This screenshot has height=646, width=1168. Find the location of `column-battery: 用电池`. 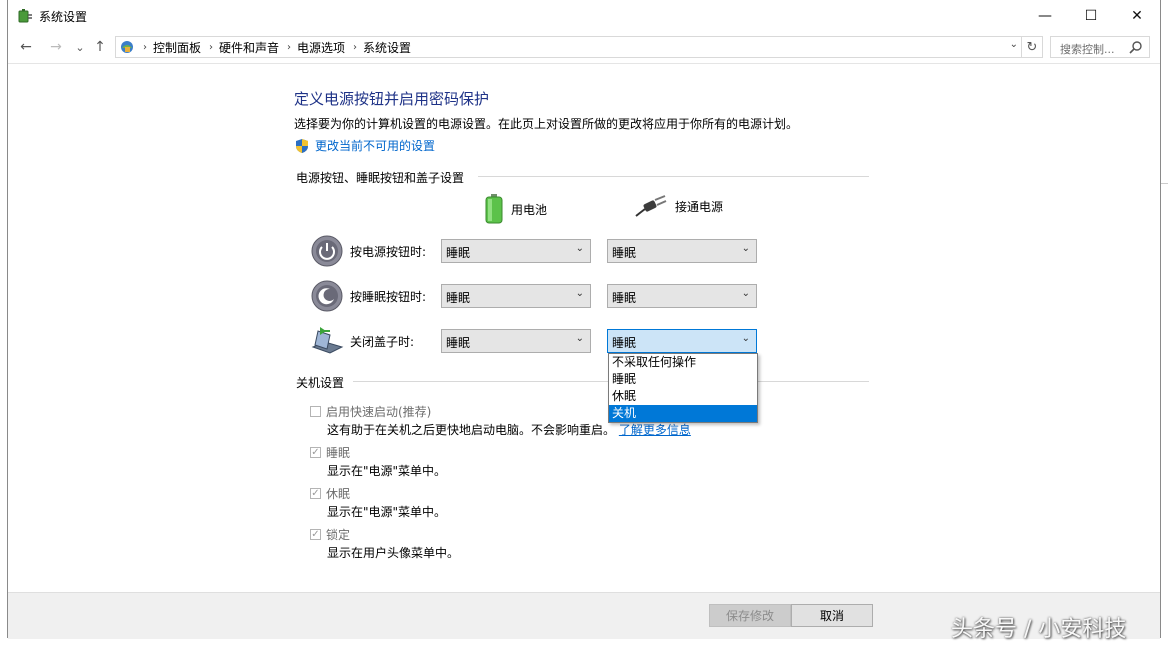

column-battery: 用电池 is located at coordinates (516, 209).